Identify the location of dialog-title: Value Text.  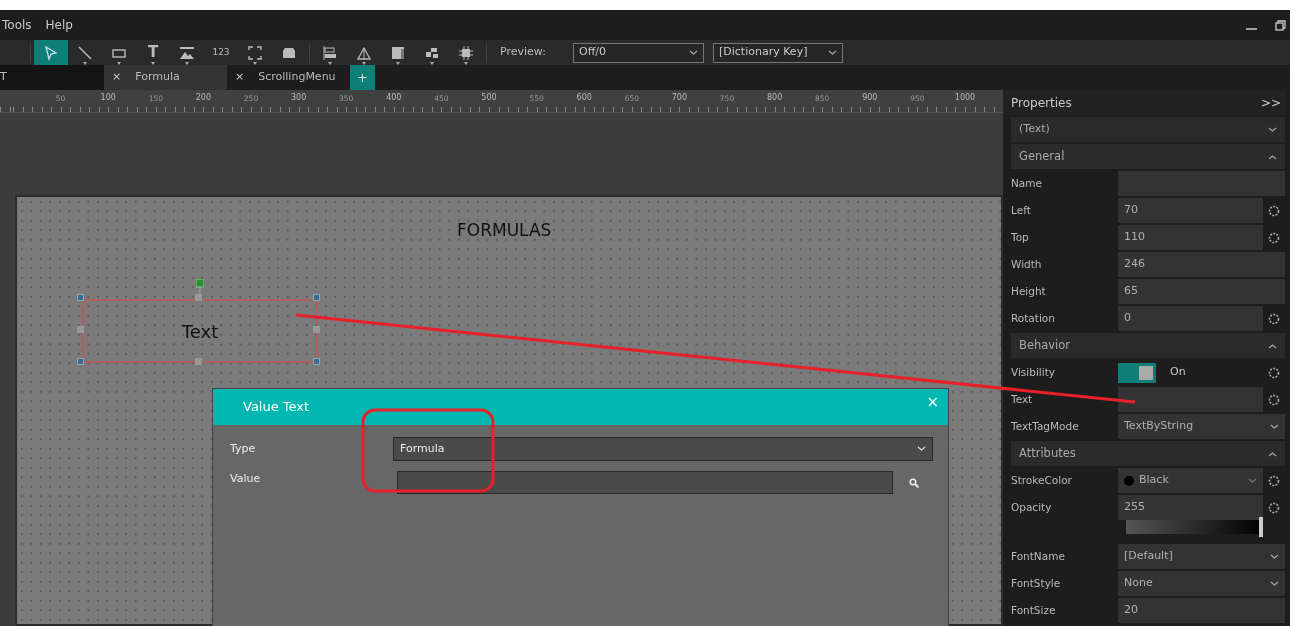
(276, 407).